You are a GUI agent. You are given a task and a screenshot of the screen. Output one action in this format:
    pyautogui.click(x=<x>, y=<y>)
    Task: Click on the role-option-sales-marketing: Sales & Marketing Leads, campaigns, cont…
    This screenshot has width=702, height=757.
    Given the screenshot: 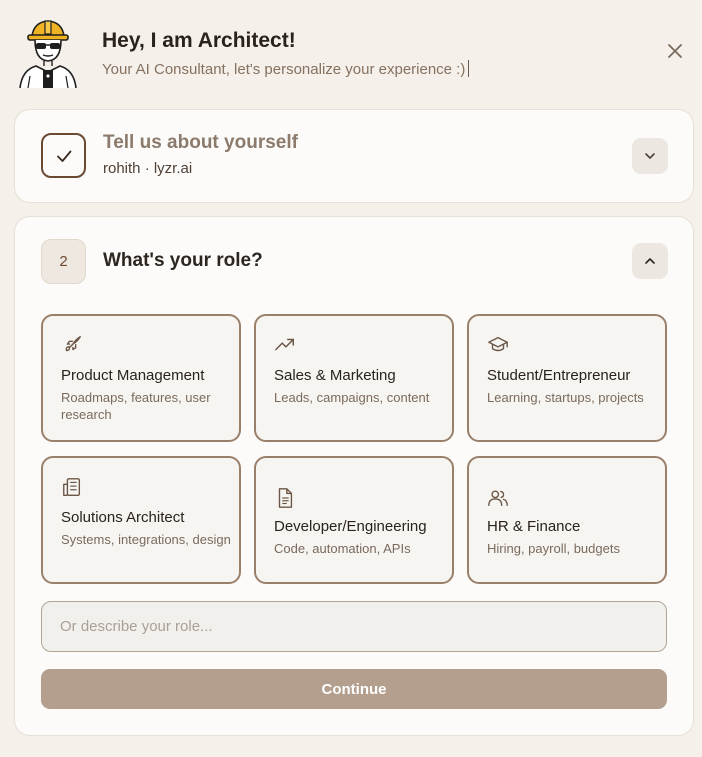 What is the action you would take?
    pyautogui.click(x=354, y=378)
    